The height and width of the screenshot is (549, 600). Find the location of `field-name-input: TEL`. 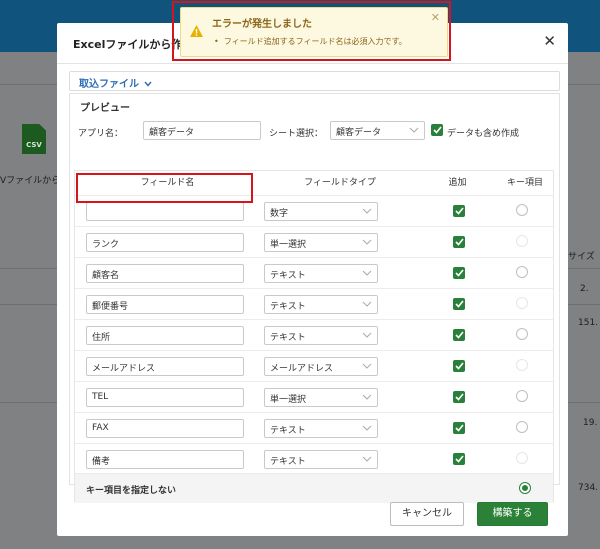

field-name-input: TEL is located at coordinates (165, 397).